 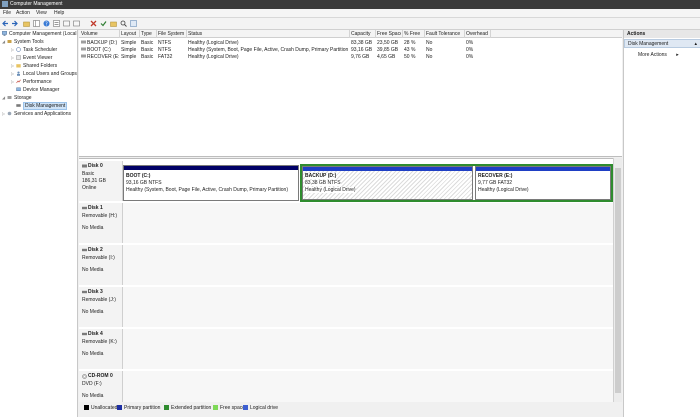 What do you see at coordinates (5, 23) in the screenshot?
I see `back-arrow-icon` at bounding box center [5, 23].